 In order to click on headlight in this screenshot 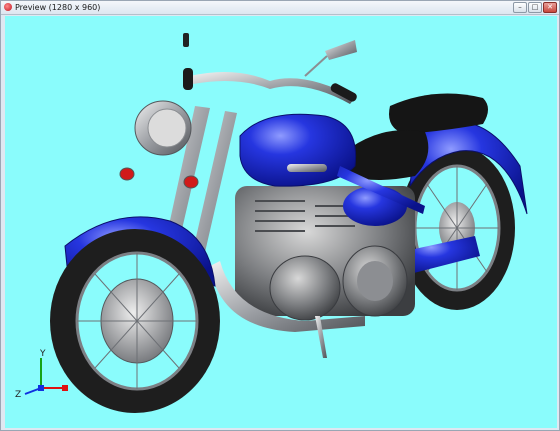, I will do `click(163, 128)`.